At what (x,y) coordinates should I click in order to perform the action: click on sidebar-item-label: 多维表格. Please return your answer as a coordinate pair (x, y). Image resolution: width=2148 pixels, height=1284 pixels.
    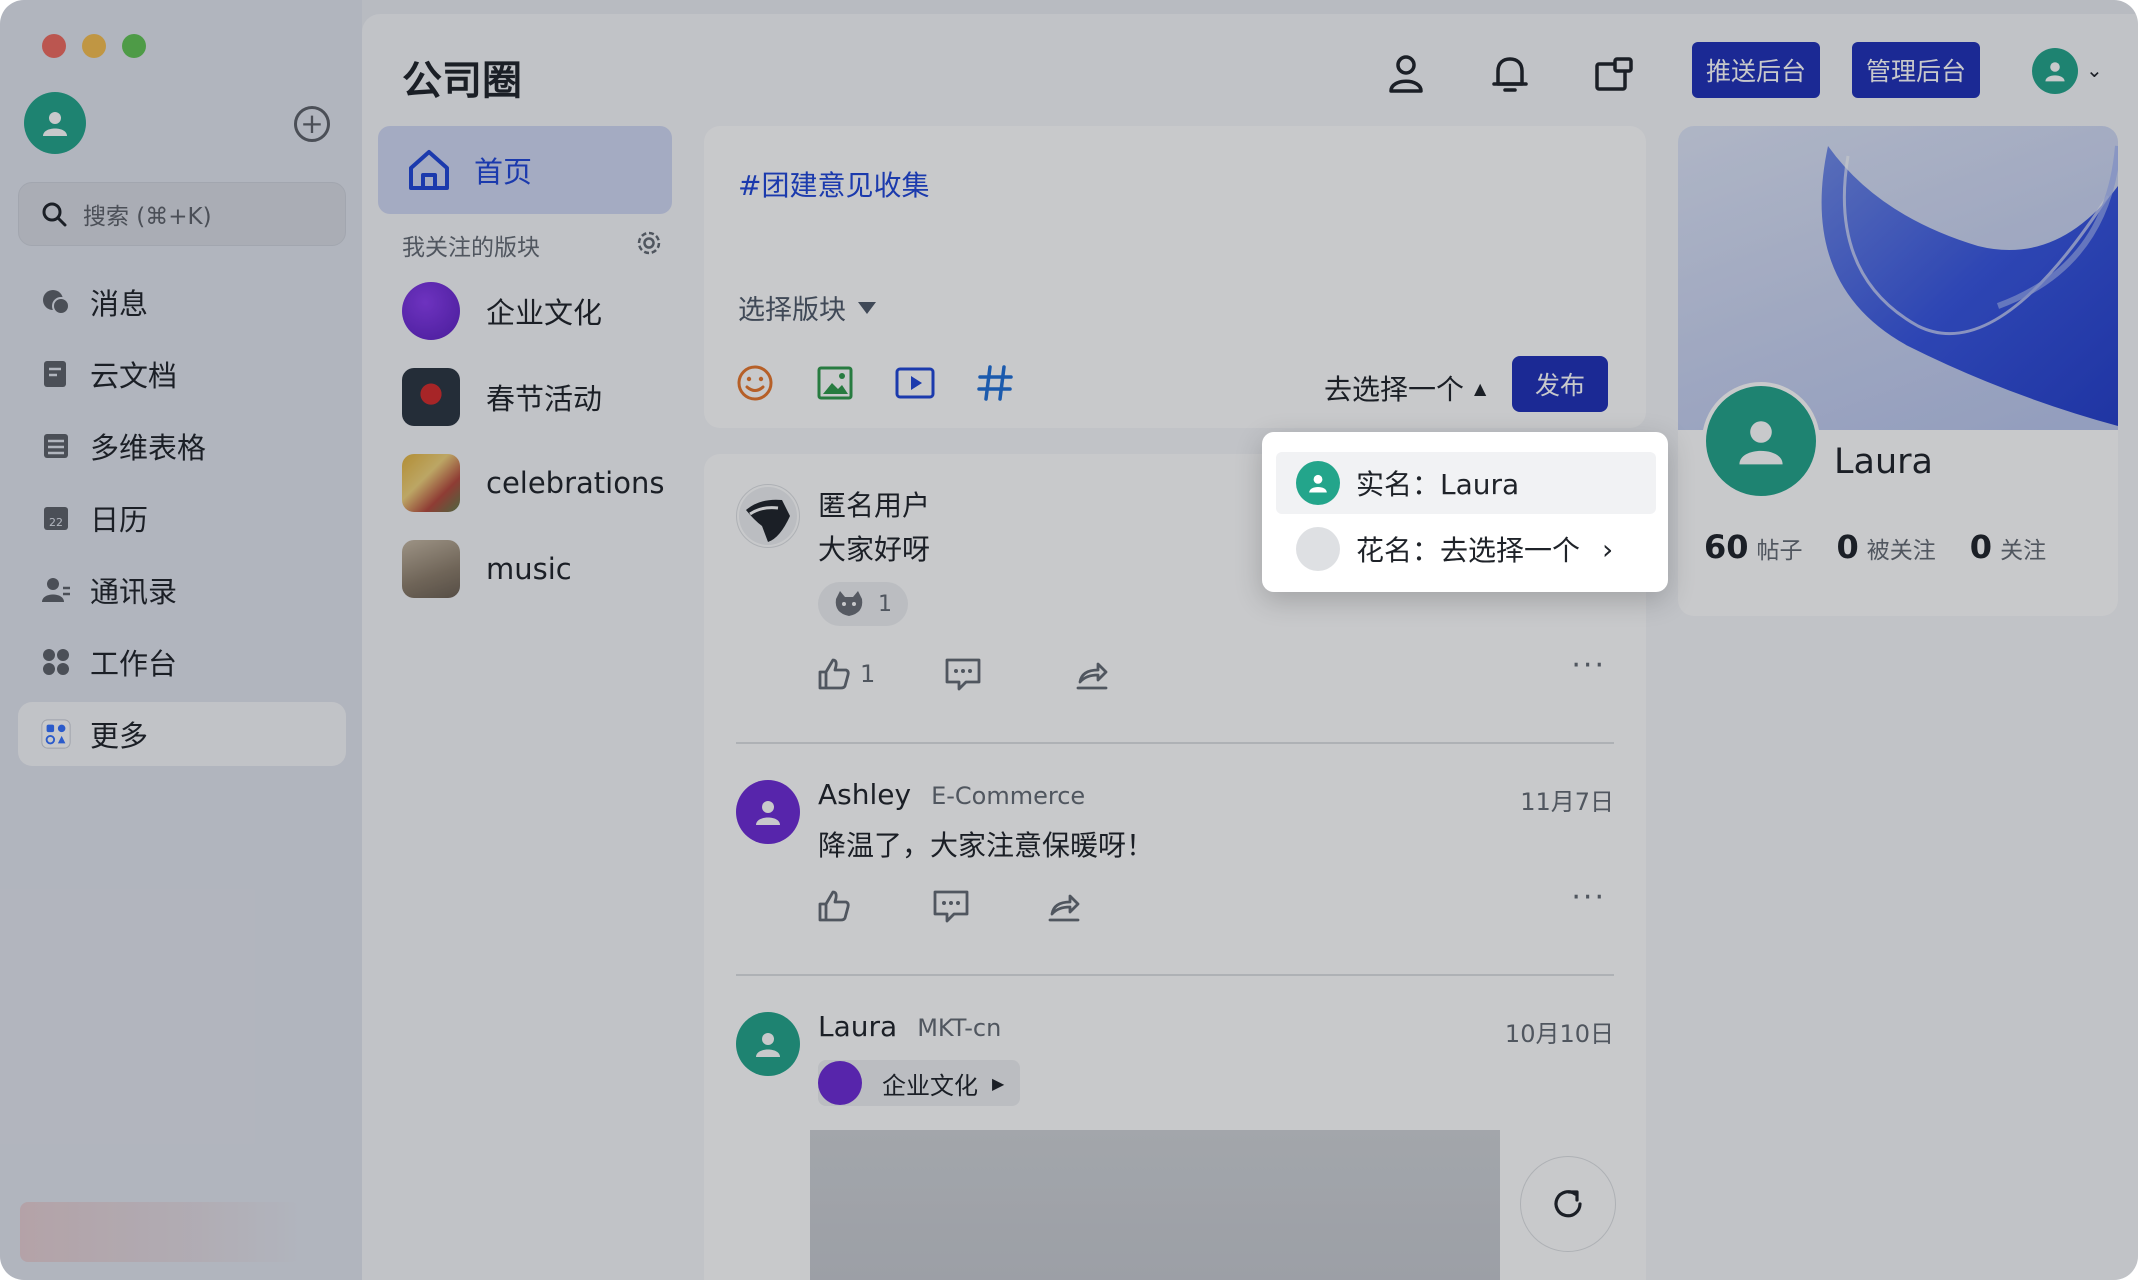
    Looking at the image, I should click on (148, 448).